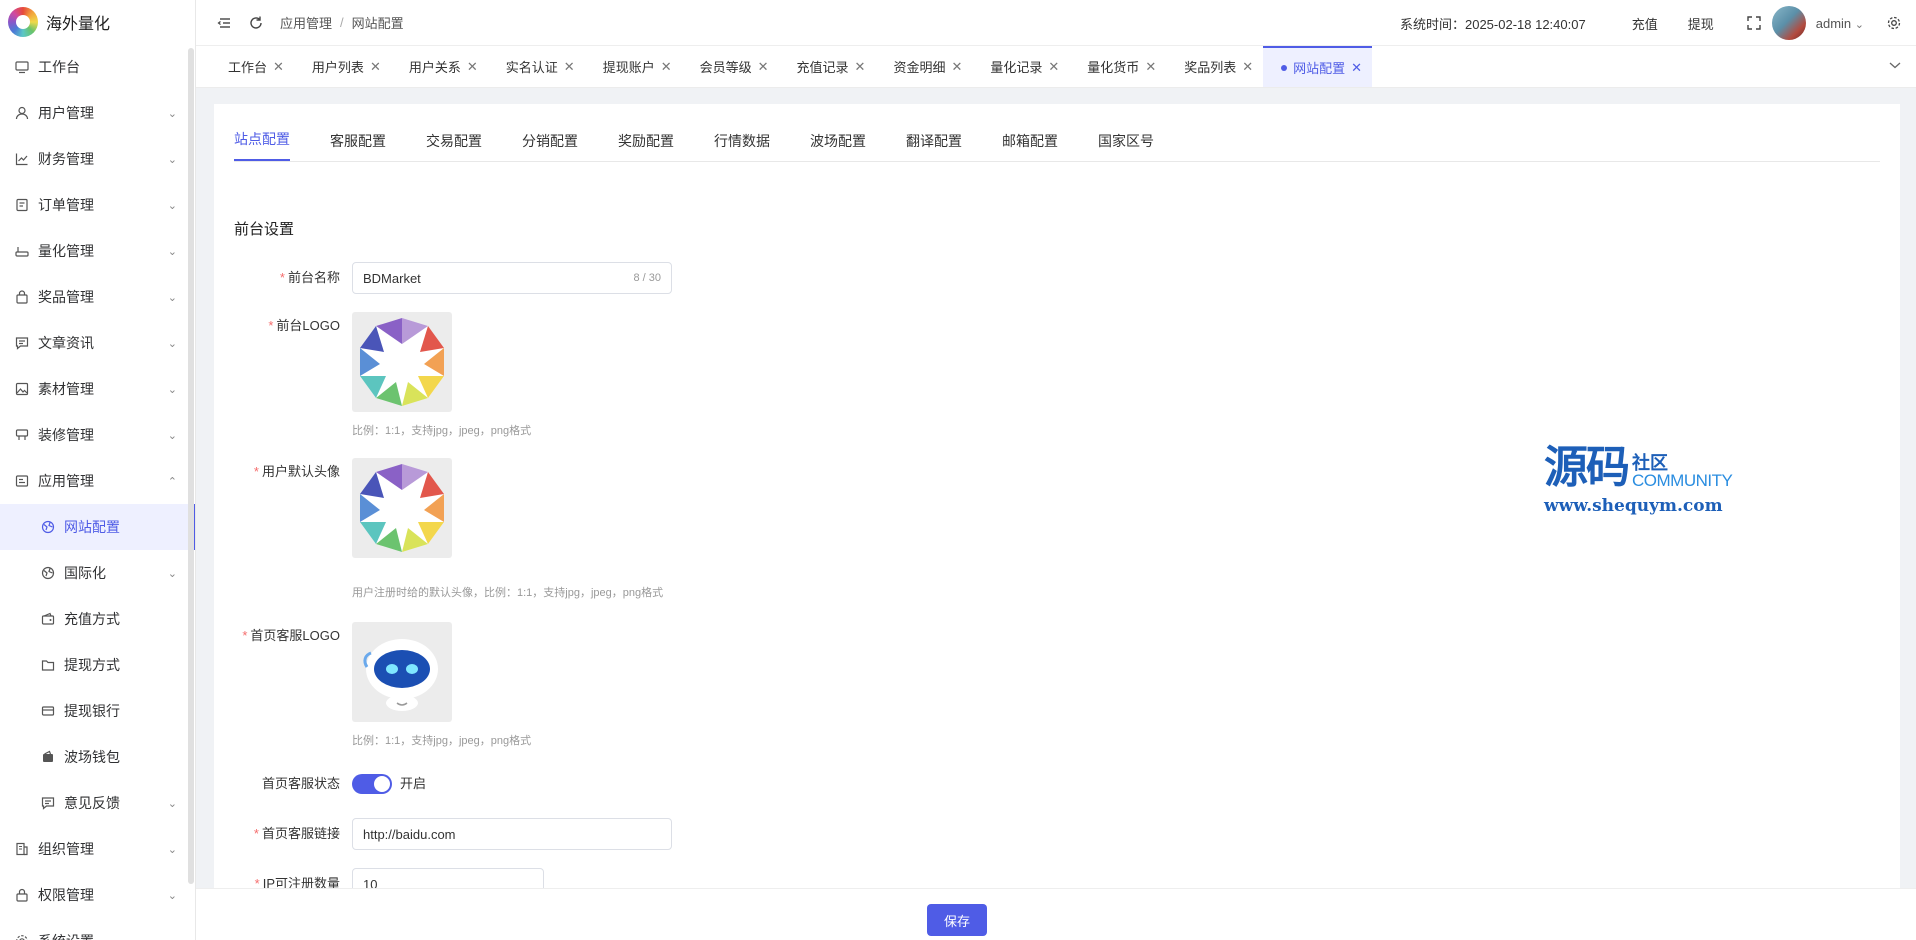 The image size is (1916, 940). Describe the element at coordinates (97, 159) in the screenshot. I see `sidebar-item-finance: 财务管理 ⌄` at that location.